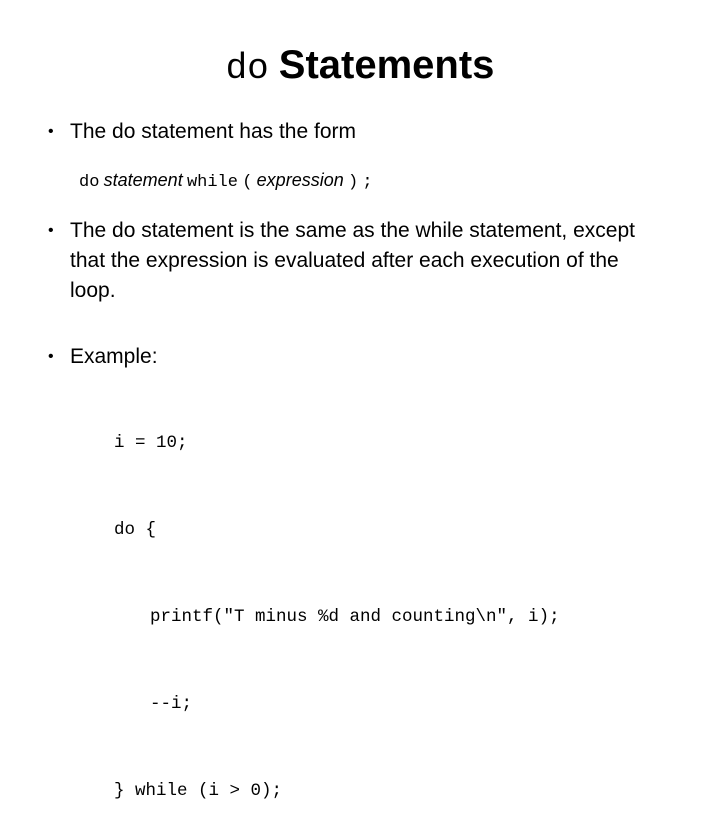 The height and width of the screenshot is (835, 720). What do you see at coordinates (353, 182) in the screenshot?
I see `syntax-close-paren: )` at bounding box center [353, 182].